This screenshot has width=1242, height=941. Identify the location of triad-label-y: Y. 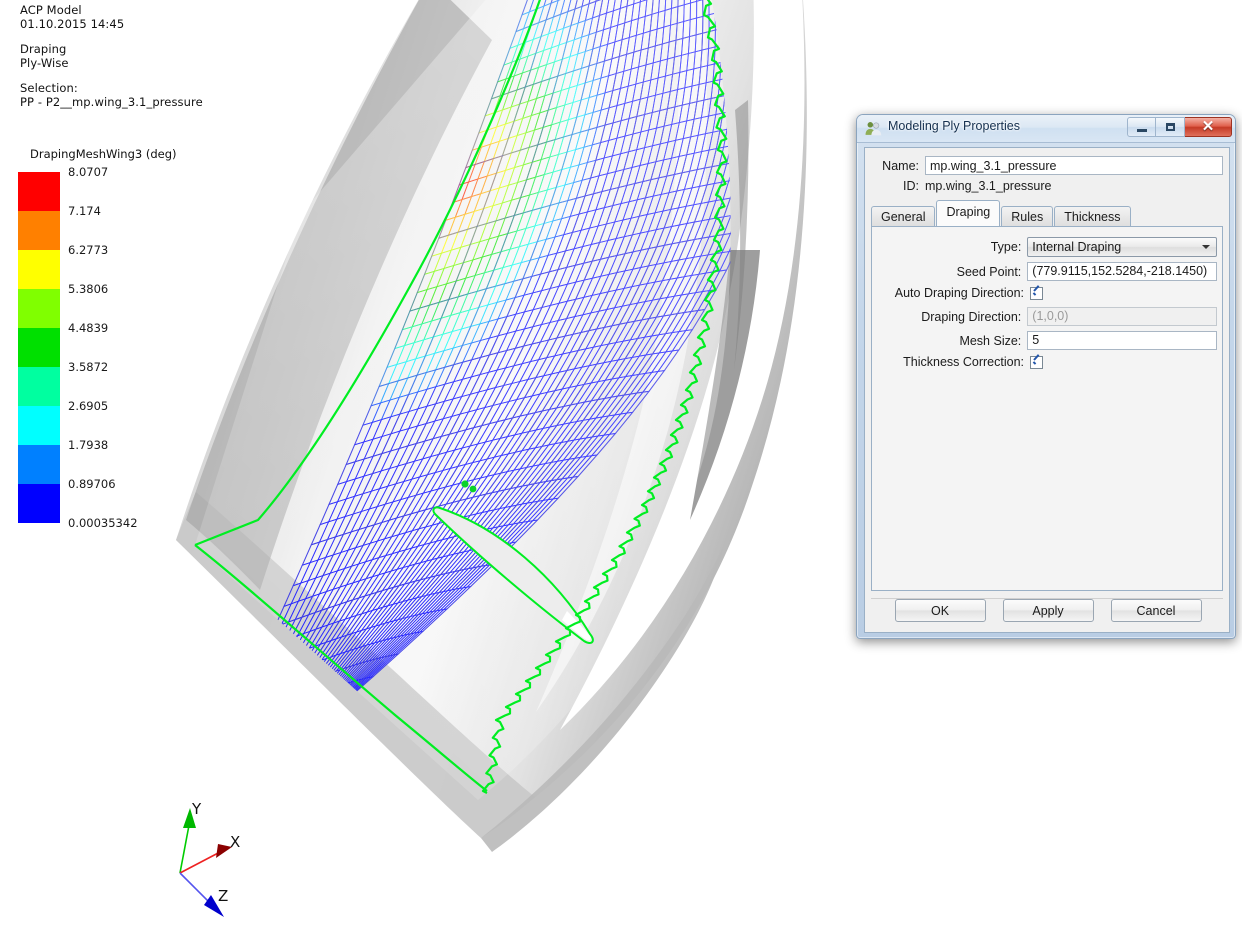
(197, 809).